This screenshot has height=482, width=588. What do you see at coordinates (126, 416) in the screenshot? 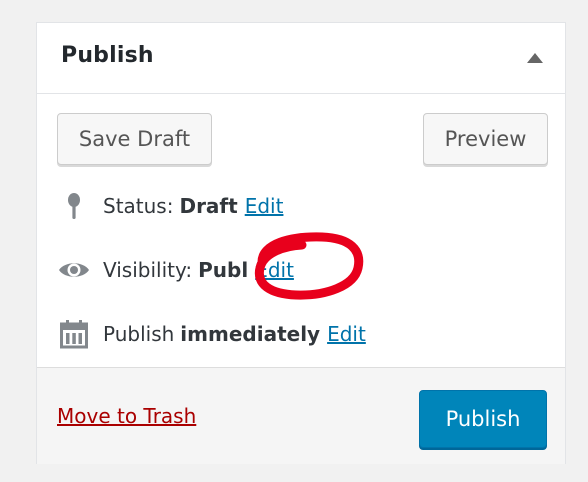
I see `move-to-trash-link: Move to Trash` at bounding box center [126, 416].